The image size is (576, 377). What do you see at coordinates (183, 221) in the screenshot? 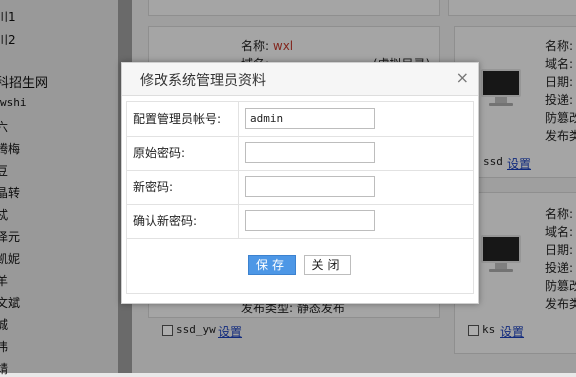
I see `confirm-password-label: 确认新密码:` at bounding box center [183, 221].